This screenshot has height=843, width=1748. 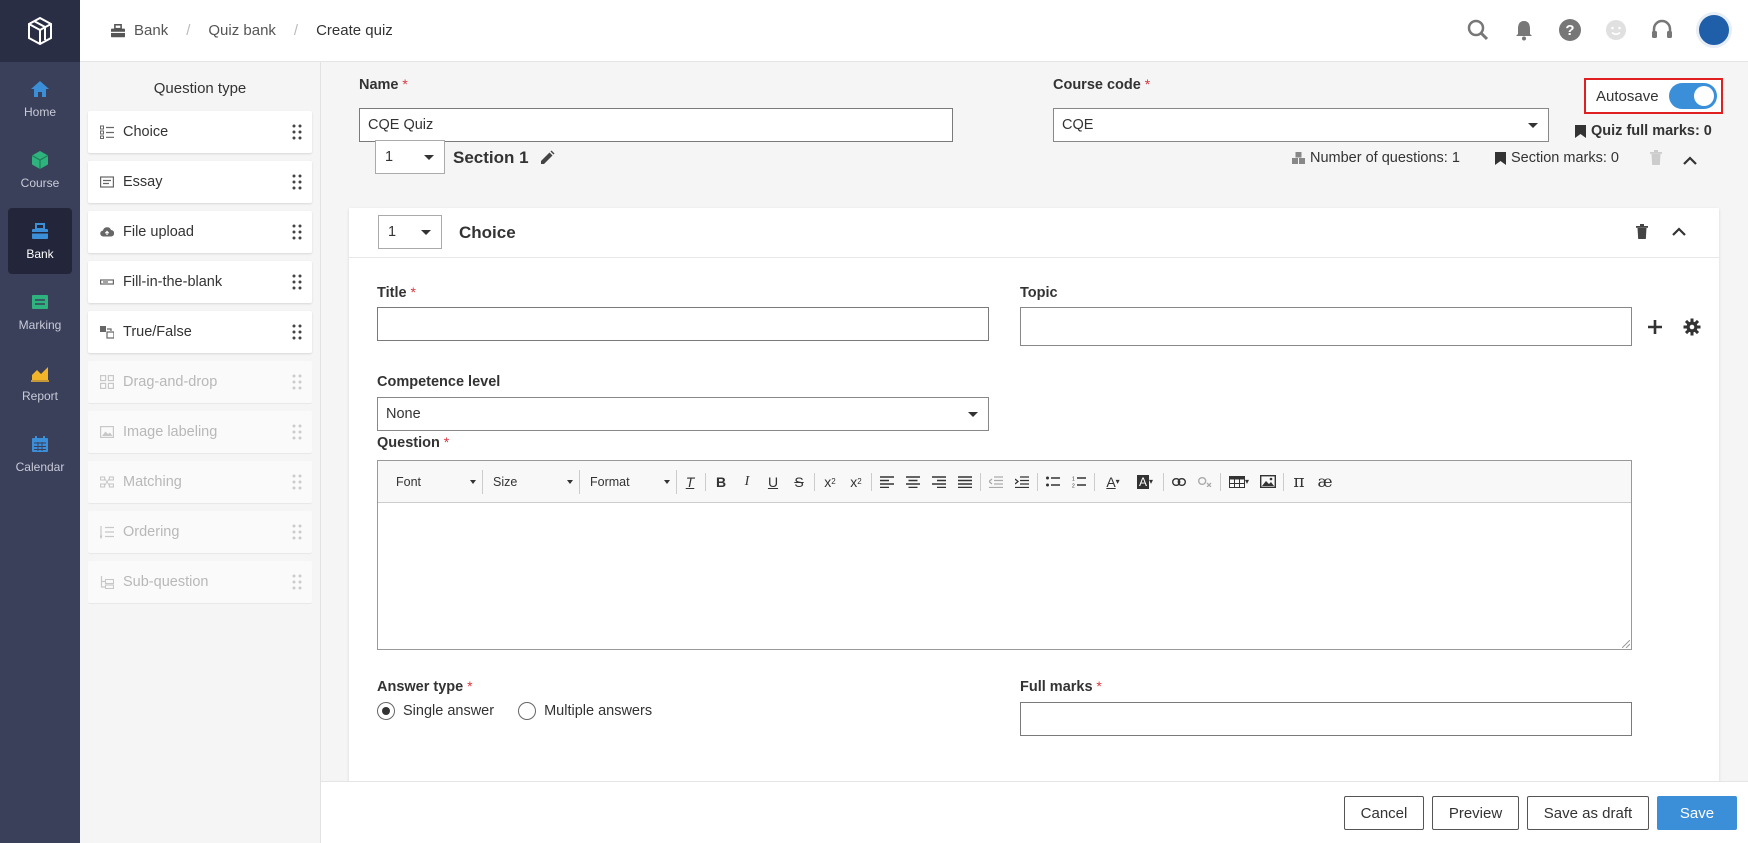 I want to click on background-color-icon: A ▾, so click(x=1145, y=482).